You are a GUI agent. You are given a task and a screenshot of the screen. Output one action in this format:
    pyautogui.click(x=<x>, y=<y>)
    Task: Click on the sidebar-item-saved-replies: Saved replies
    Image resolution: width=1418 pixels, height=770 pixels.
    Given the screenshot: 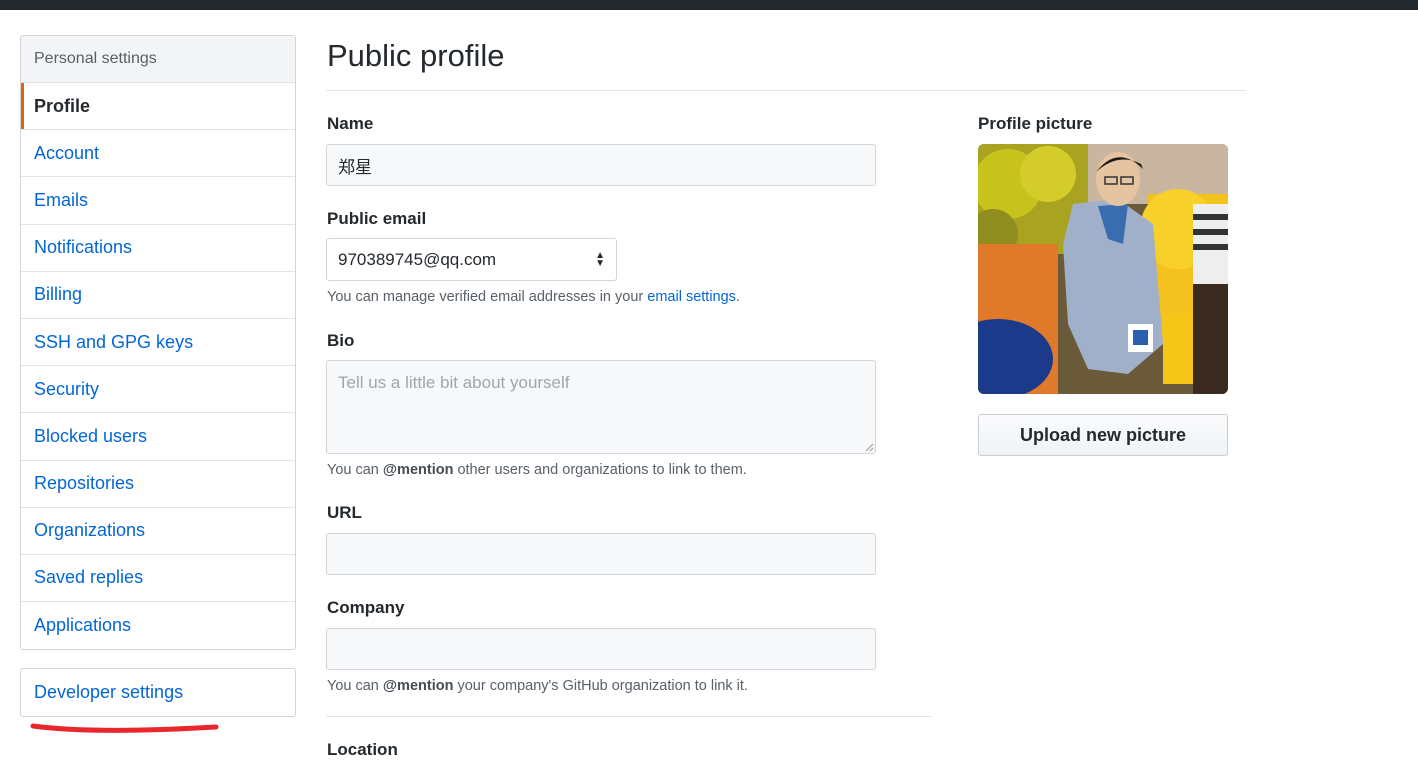 What is the action you would take?
    pyautogui.click(x=158, y=579)
    